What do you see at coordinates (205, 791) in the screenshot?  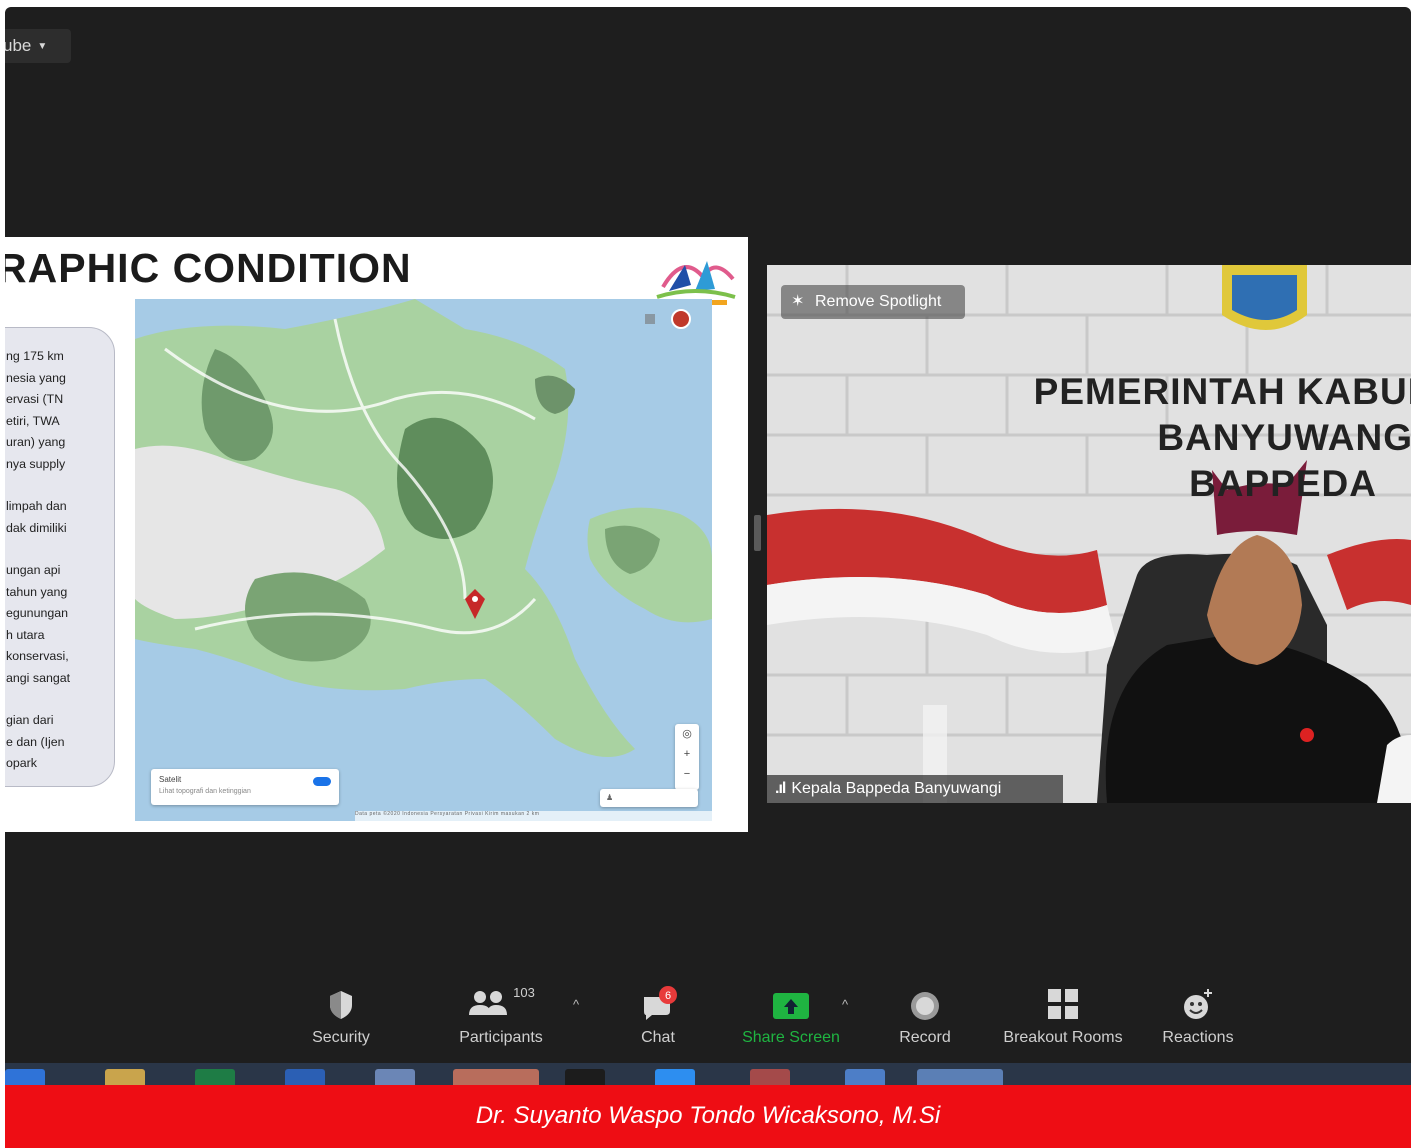 I see `map-layer-subtitle: Lihat topografi dan ketinggian` at bounding box center [205, 791].